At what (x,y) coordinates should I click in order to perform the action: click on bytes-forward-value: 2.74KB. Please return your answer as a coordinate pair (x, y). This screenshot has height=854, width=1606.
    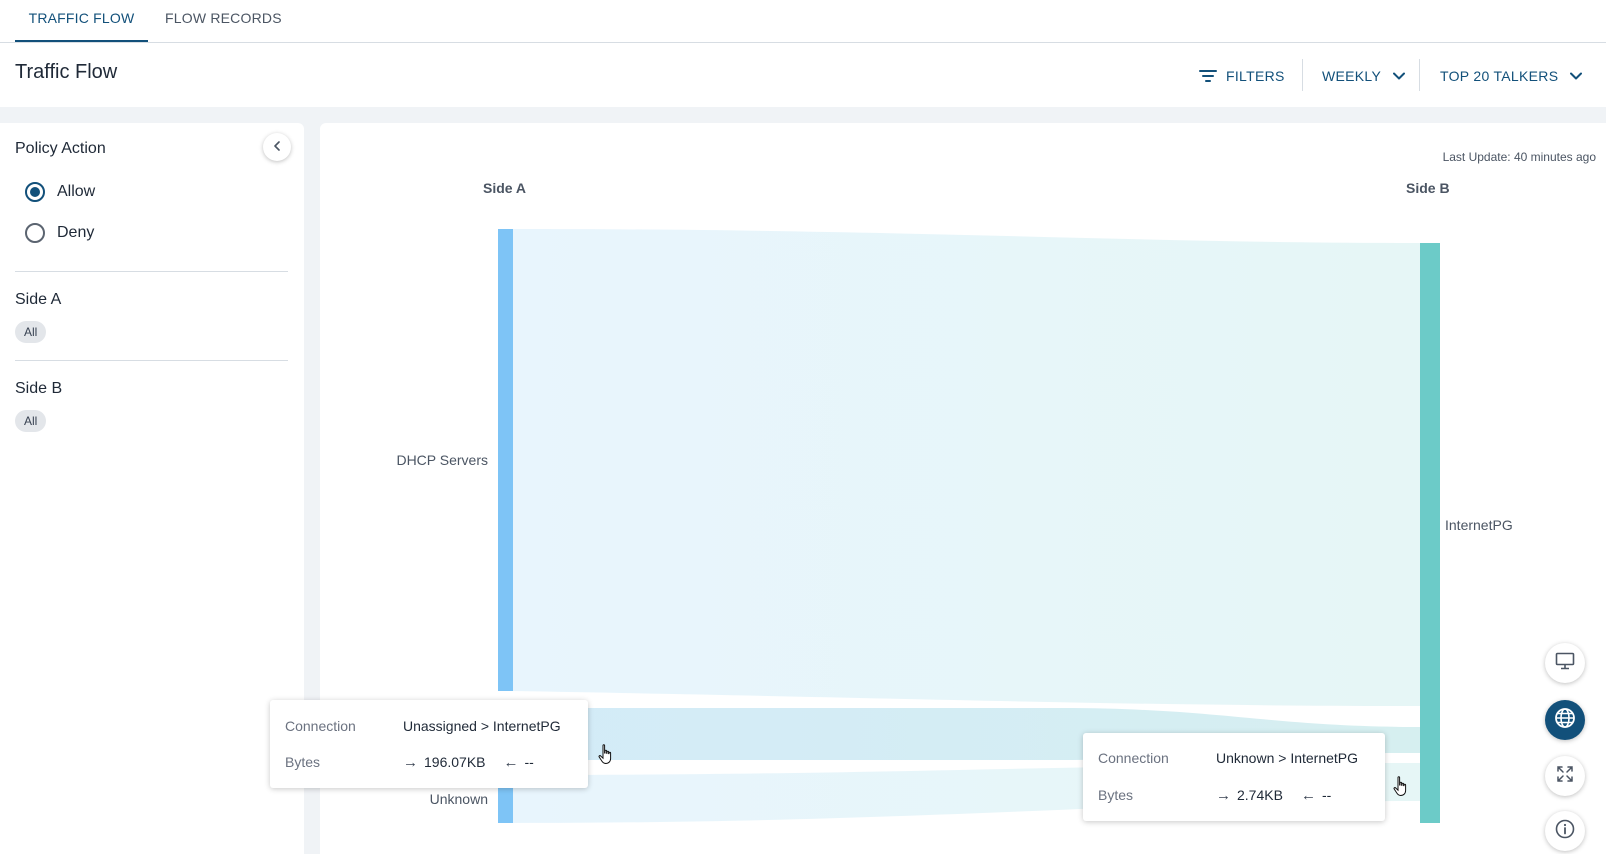
    Looking at the image, I should click on (1260, 795).